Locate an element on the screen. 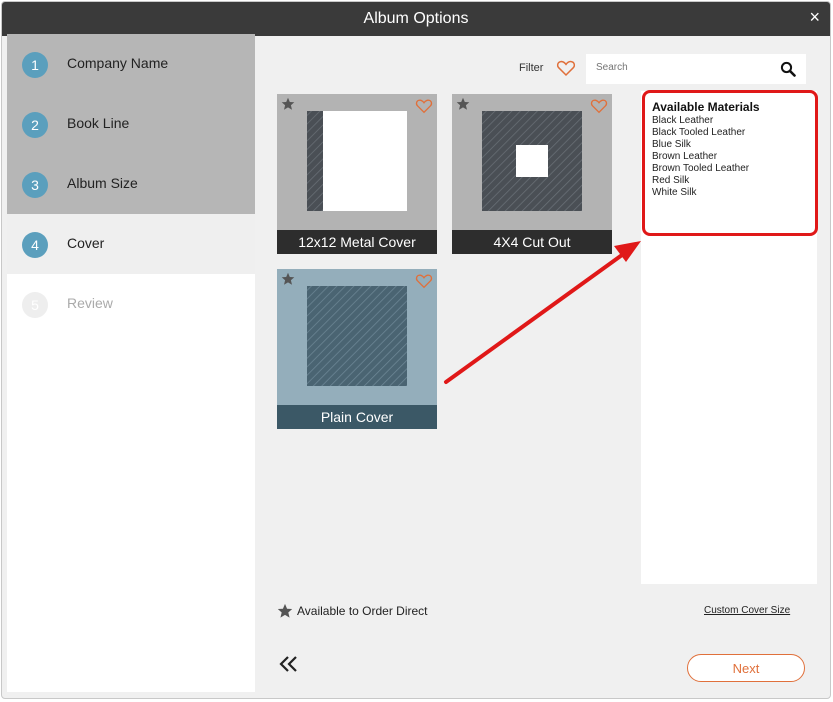  search-box is located at coordinates (696, 69).